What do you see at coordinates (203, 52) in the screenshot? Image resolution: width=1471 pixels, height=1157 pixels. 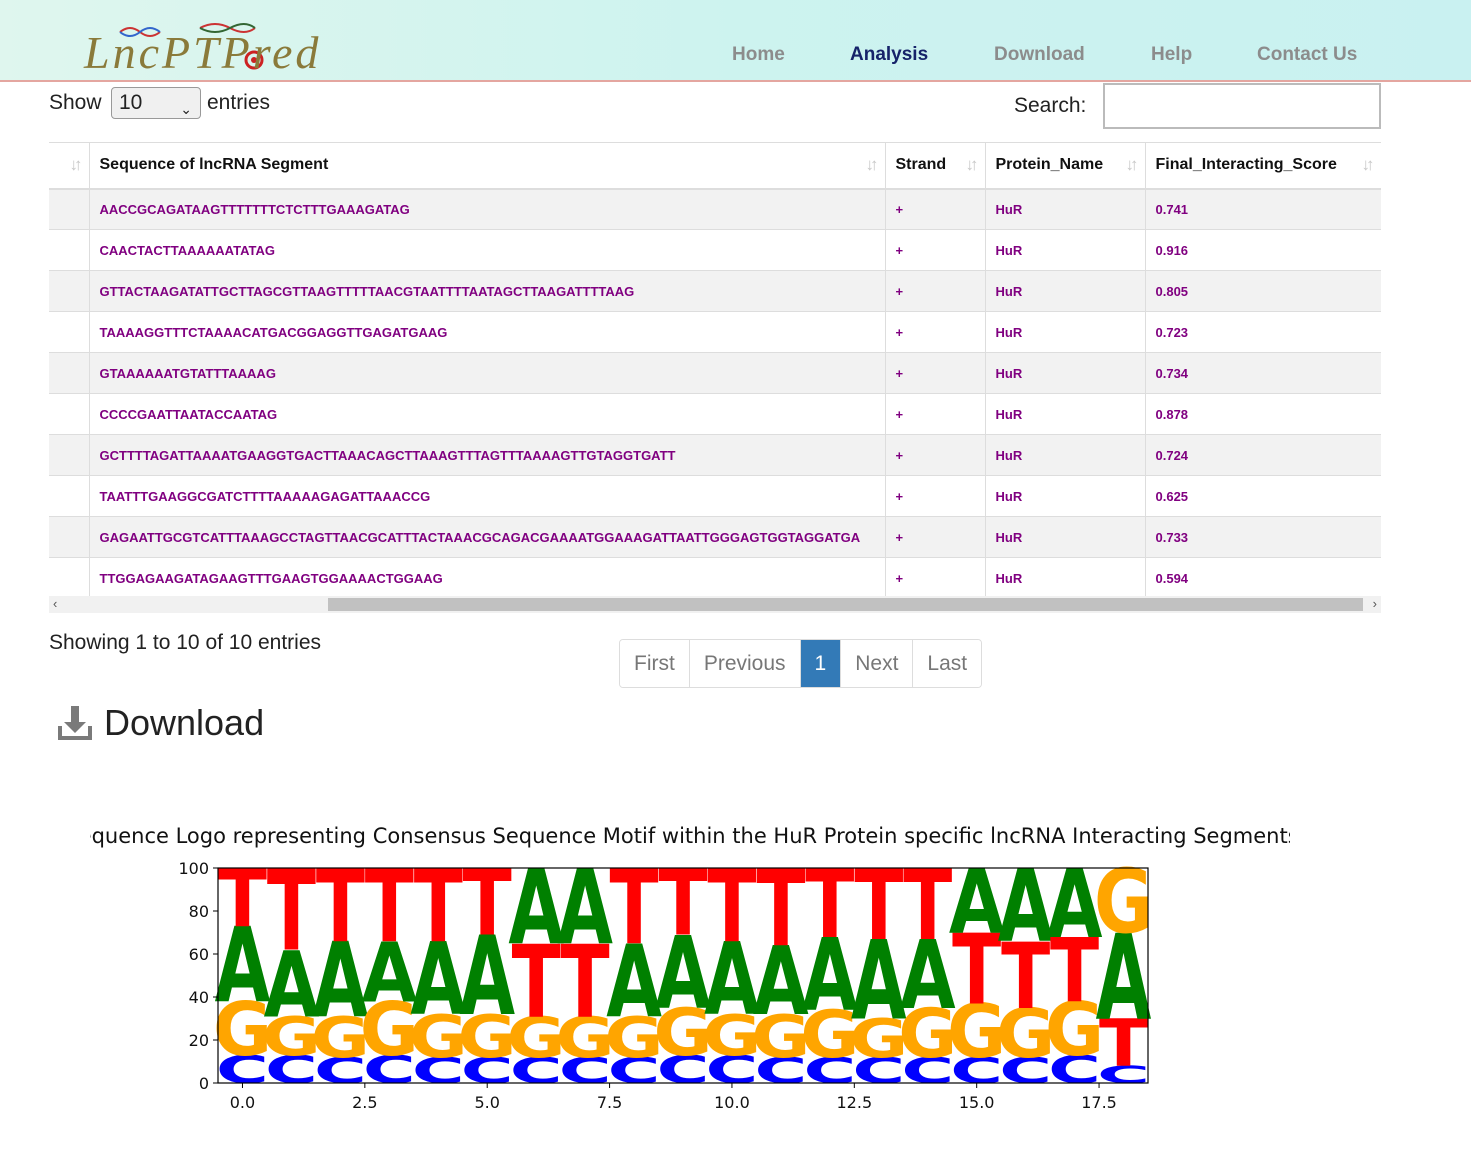 I see `logo-text: LncPTPred` at bounding box center [203, 52].